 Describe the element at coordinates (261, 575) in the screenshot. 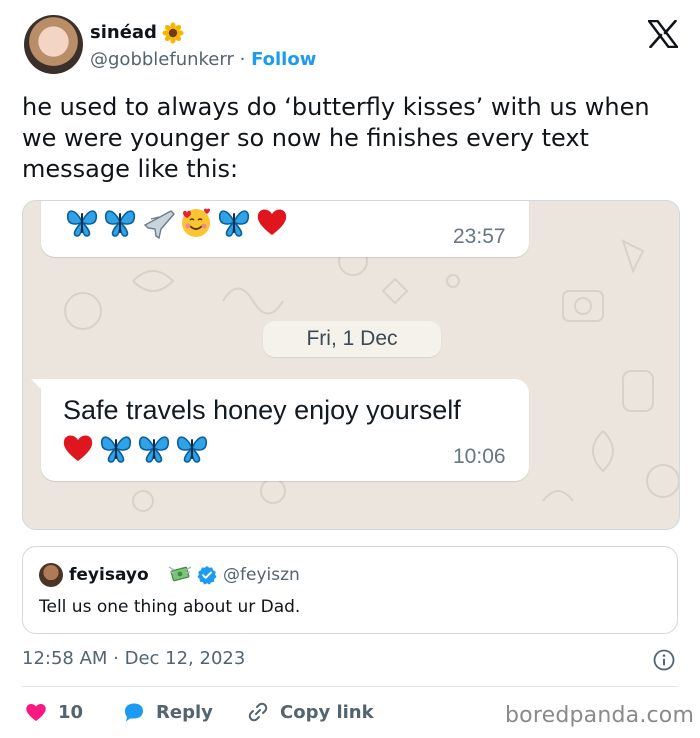

I see `quote-author-handle: @feyiszn` at that location.